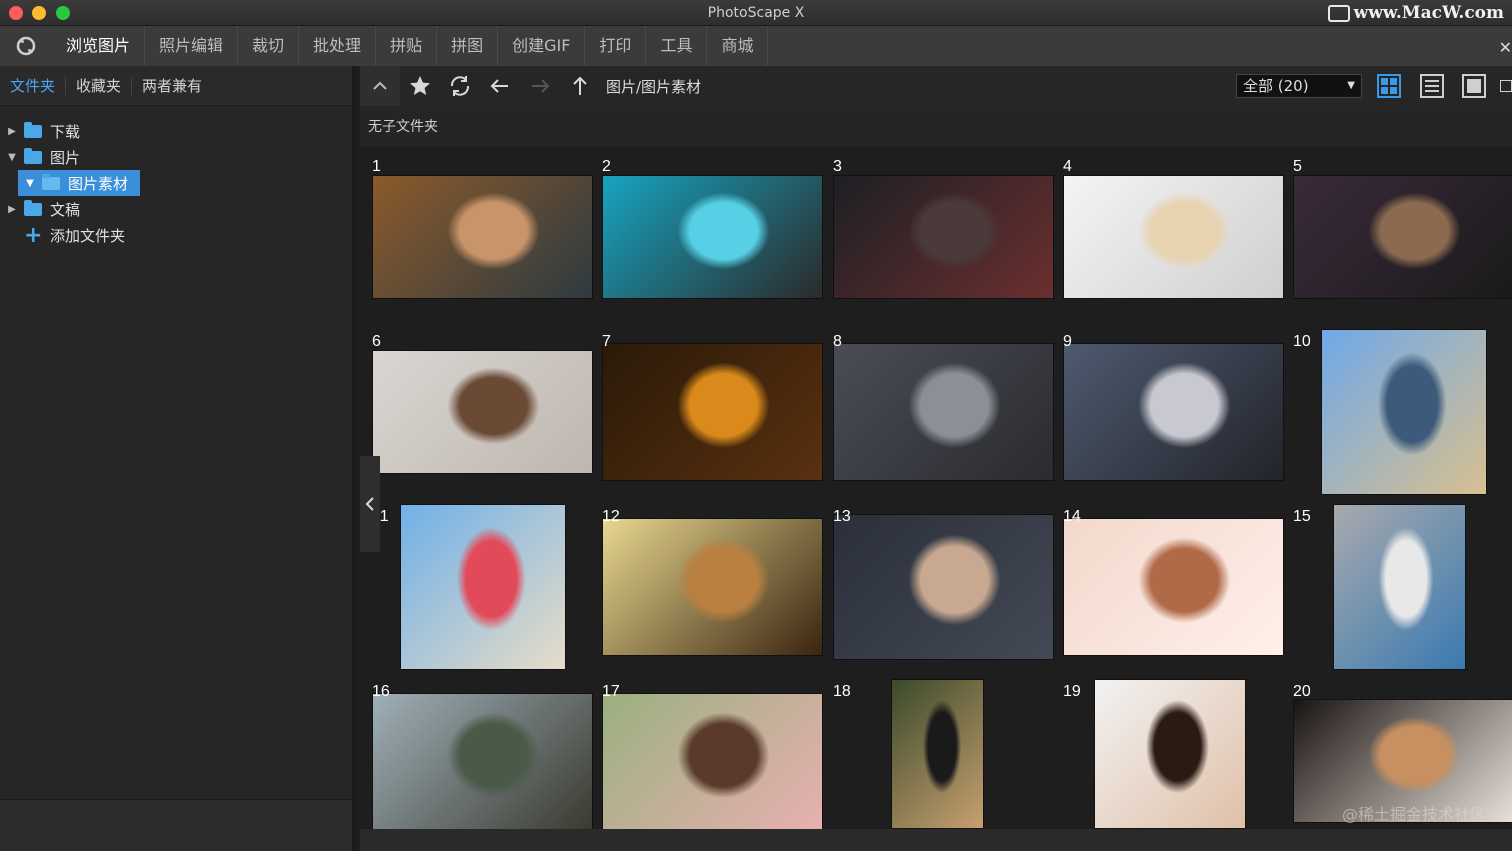  I want to click on favorite-star-icon, so click(420, 86).